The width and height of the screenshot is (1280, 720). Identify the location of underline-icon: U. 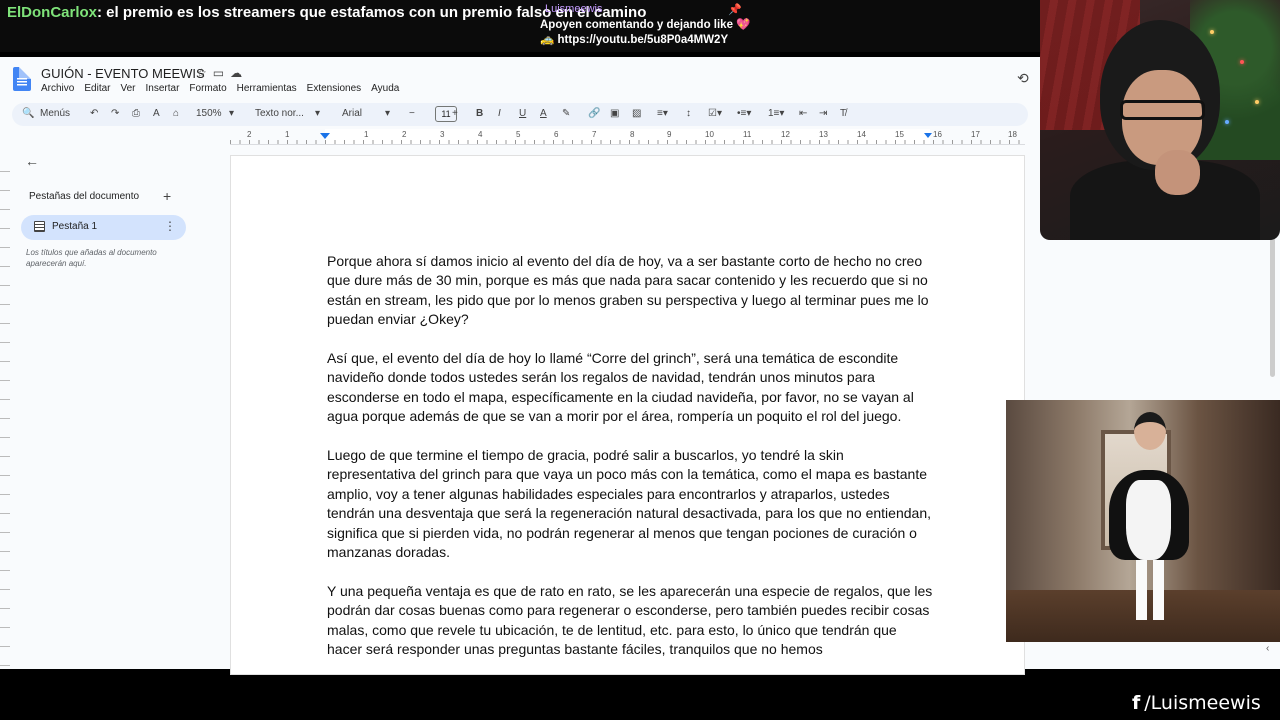
(522, 113).